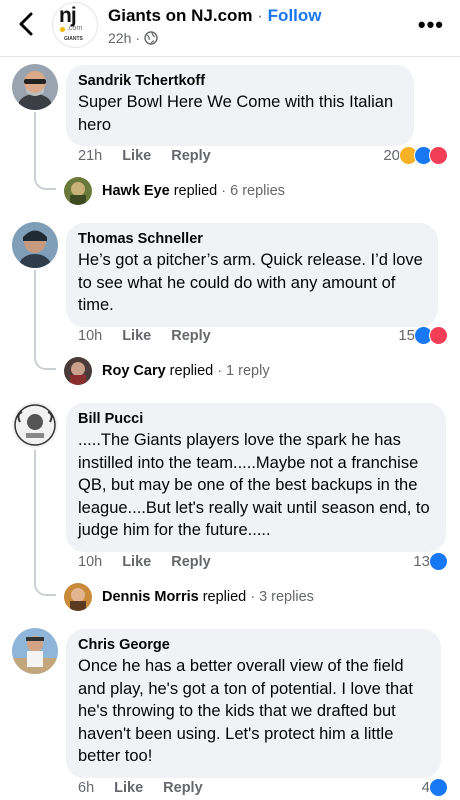 The image size is (460, 800). I want to click on view-replies-link: Dennis Morris replied · 3 replies, so click(189, 597).